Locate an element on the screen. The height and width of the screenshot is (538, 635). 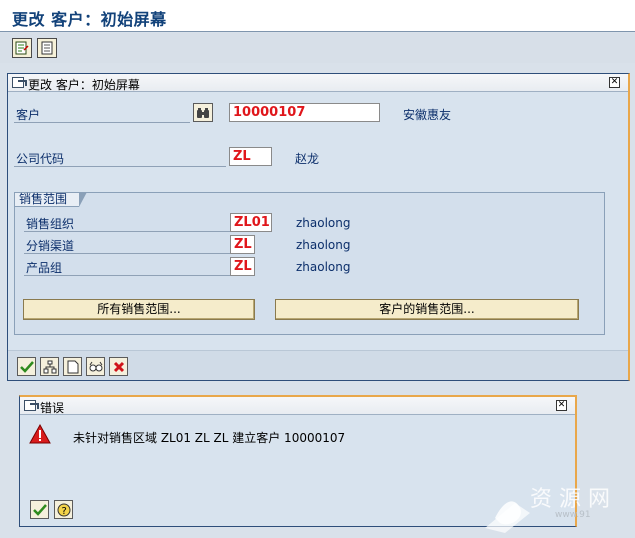
sales-org-label: 销售组织 is located at coordinates (127, 223).